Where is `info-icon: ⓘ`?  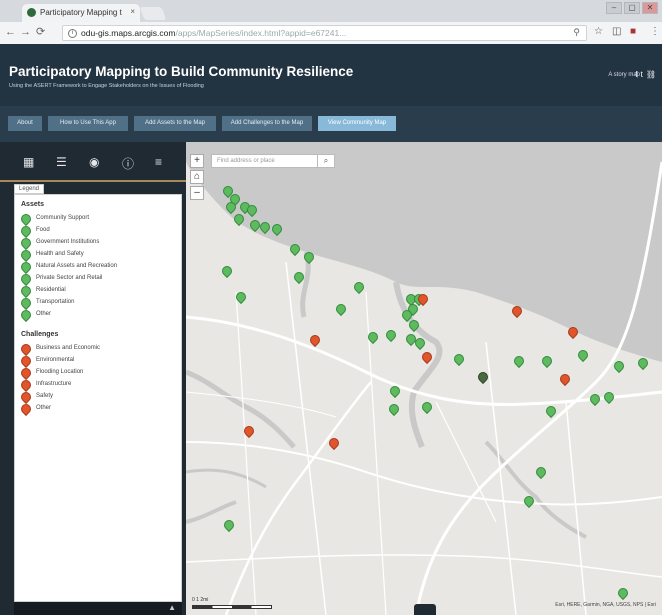
info-icon: ⓘ is located at coordinates (128, 163).